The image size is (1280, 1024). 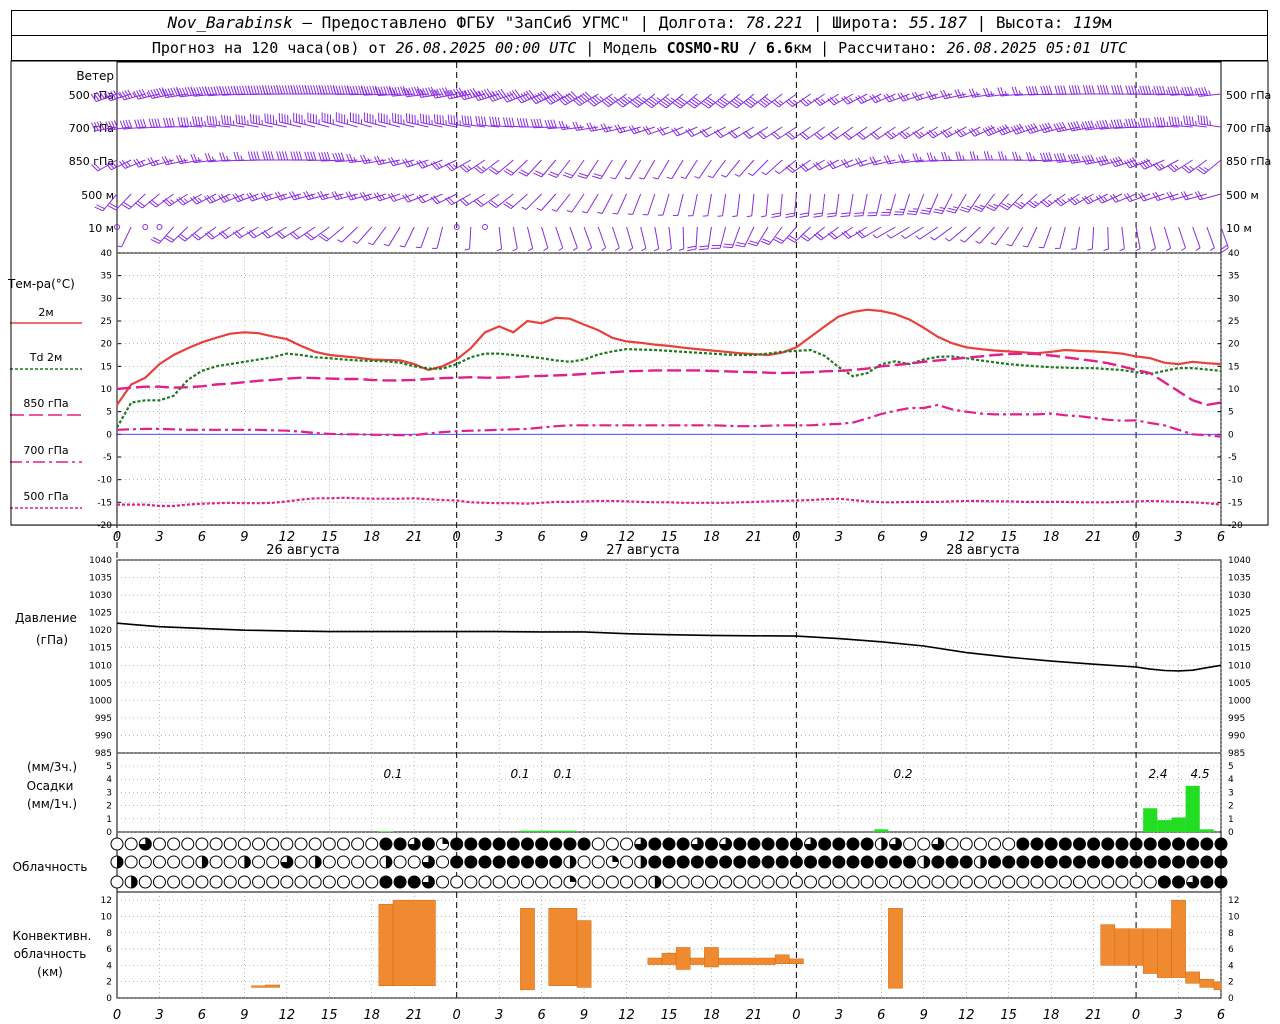 What do you see at coordinates (117, 537) in the screenshot?
I see `hour-tick-label: 0` at bounding box center [117, 537].